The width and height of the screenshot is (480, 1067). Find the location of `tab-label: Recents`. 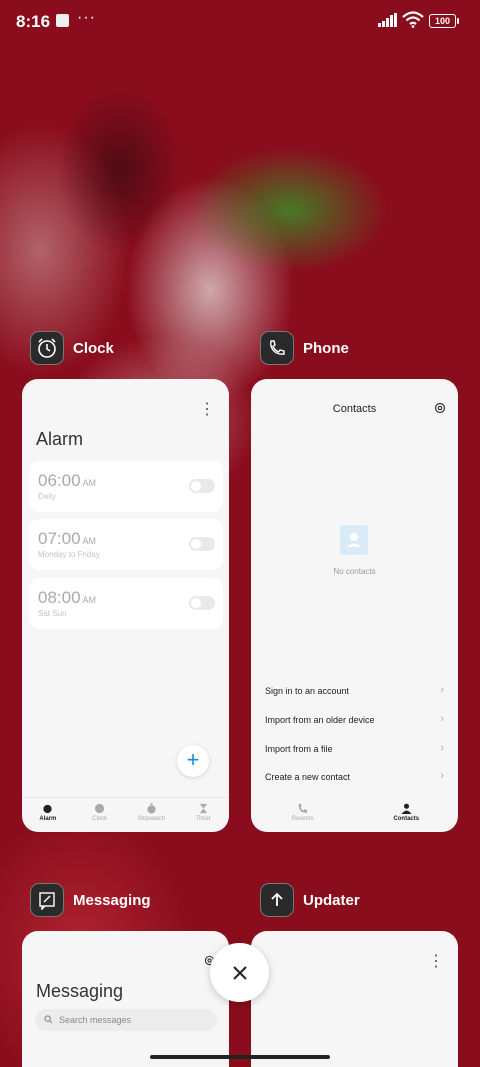

tab-label: Recents is located at coordinates (302, 819).